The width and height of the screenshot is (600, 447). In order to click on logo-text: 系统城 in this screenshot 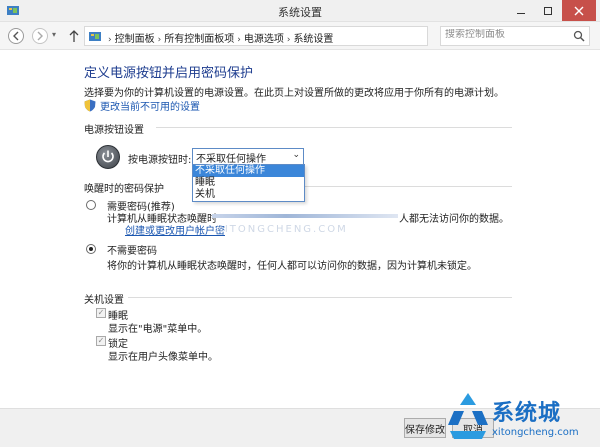, I will do `click(527, 413)`.